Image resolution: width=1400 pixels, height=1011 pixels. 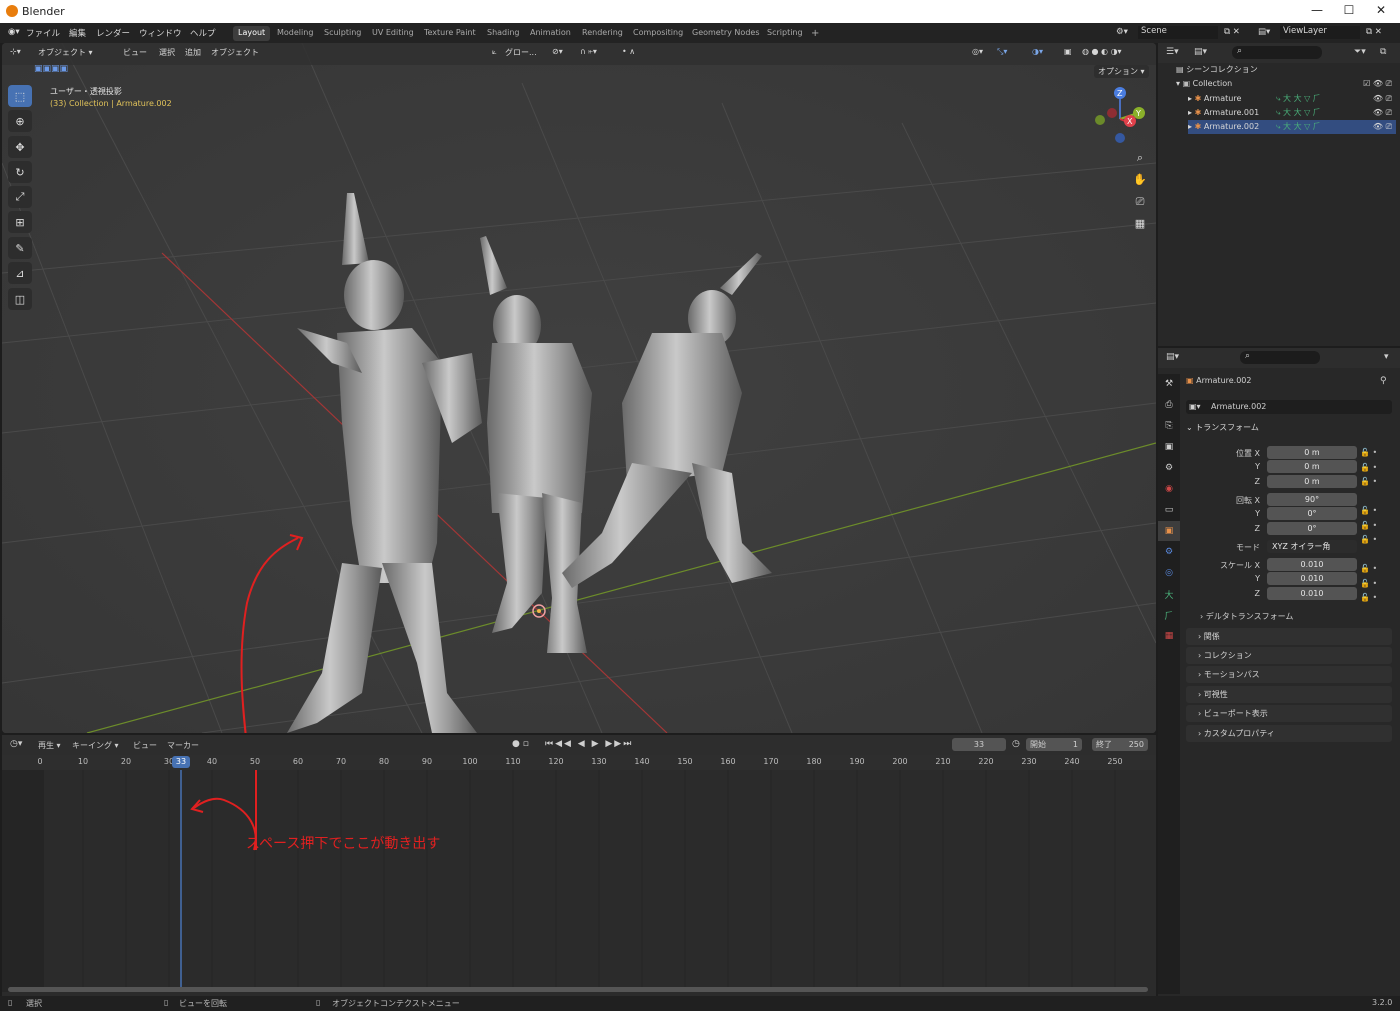 I want to click on select-menu: 選択, so click(x=167, y=52).